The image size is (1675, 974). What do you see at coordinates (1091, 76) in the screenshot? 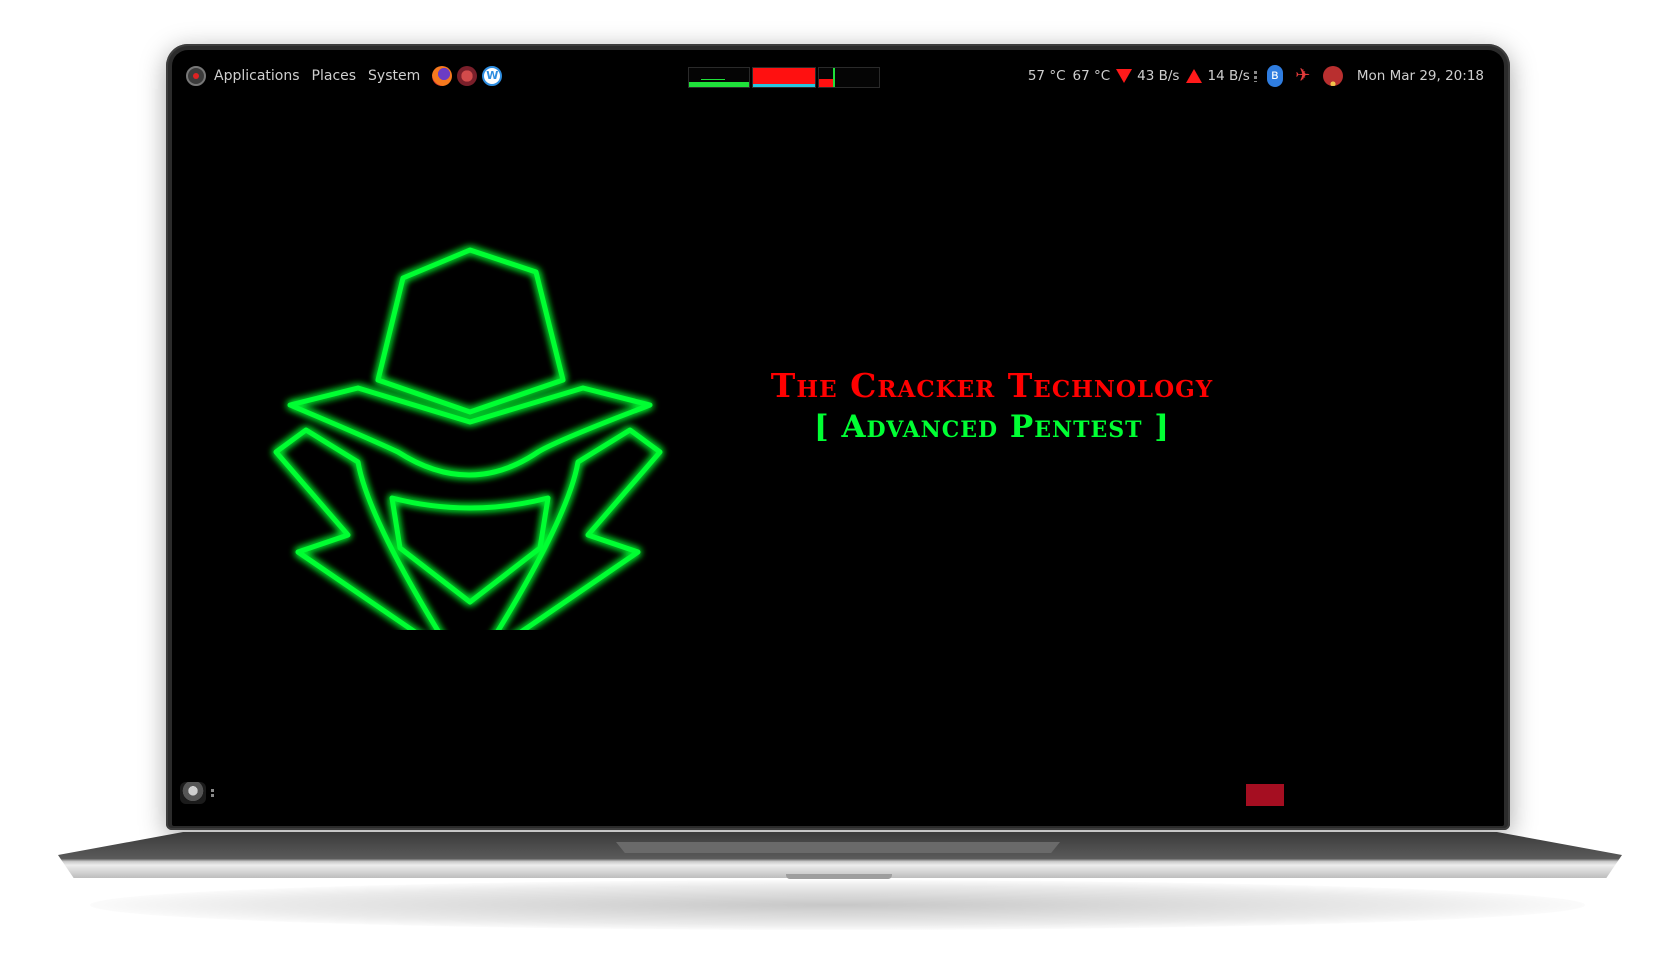
I see `gpu-temperature: 67 °C` at bounding box center [1091, 76].